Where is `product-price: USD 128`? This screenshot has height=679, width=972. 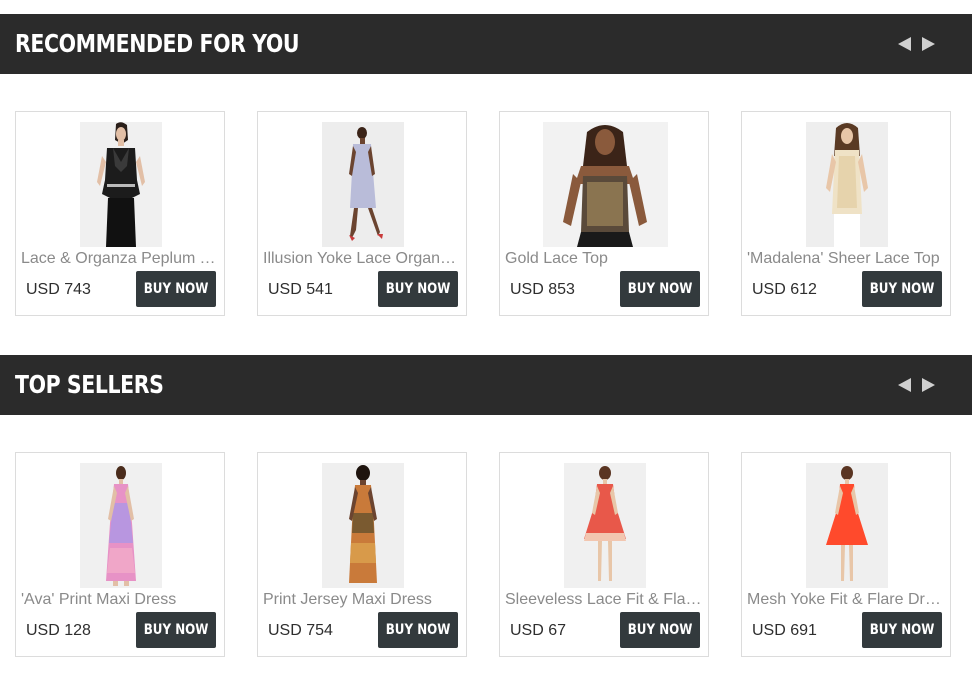 product-price: USD 128 is located at coordinates (58, 630).